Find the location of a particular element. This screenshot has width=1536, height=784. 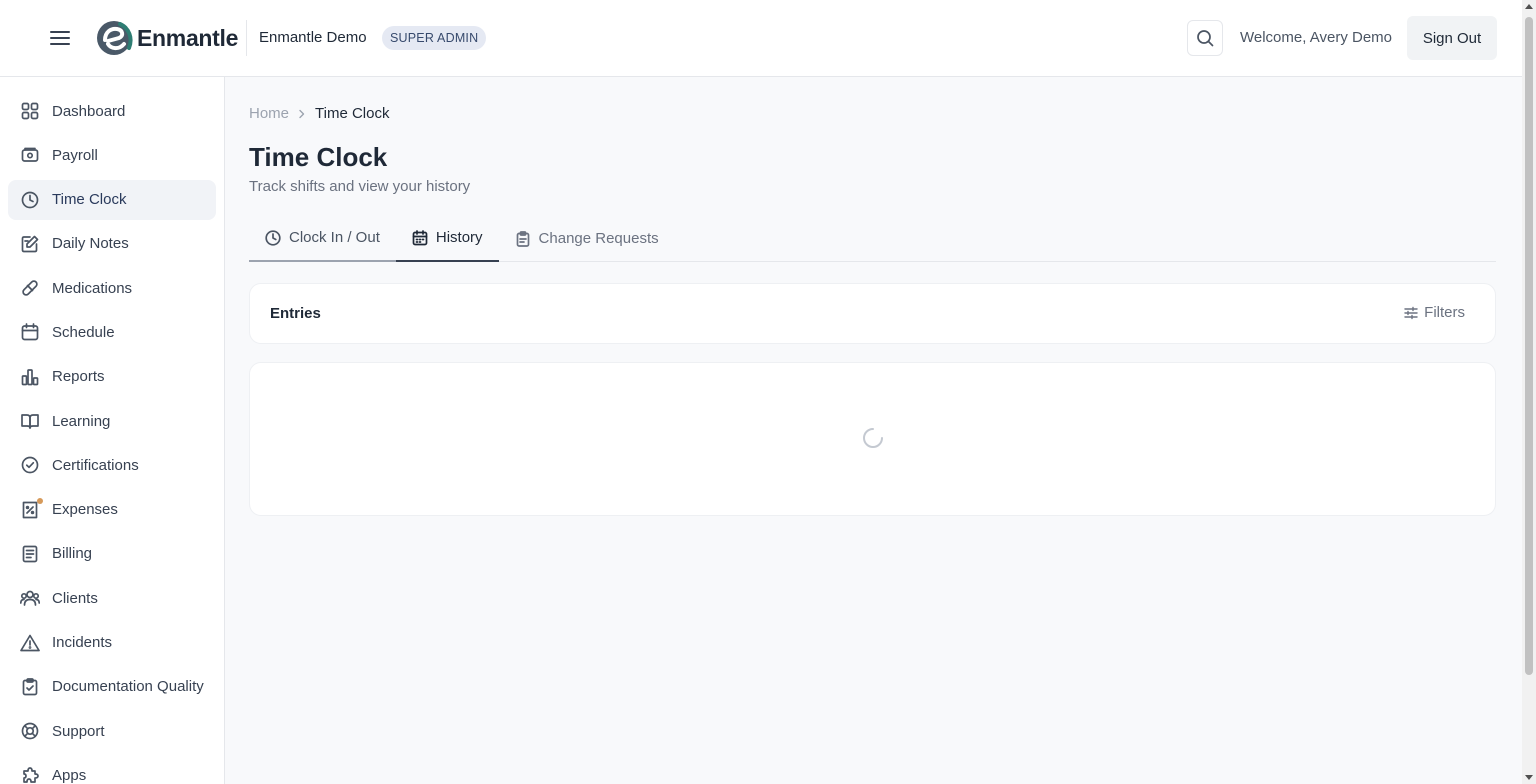

clipboard-check-icon is located at coordinates (30, 687).